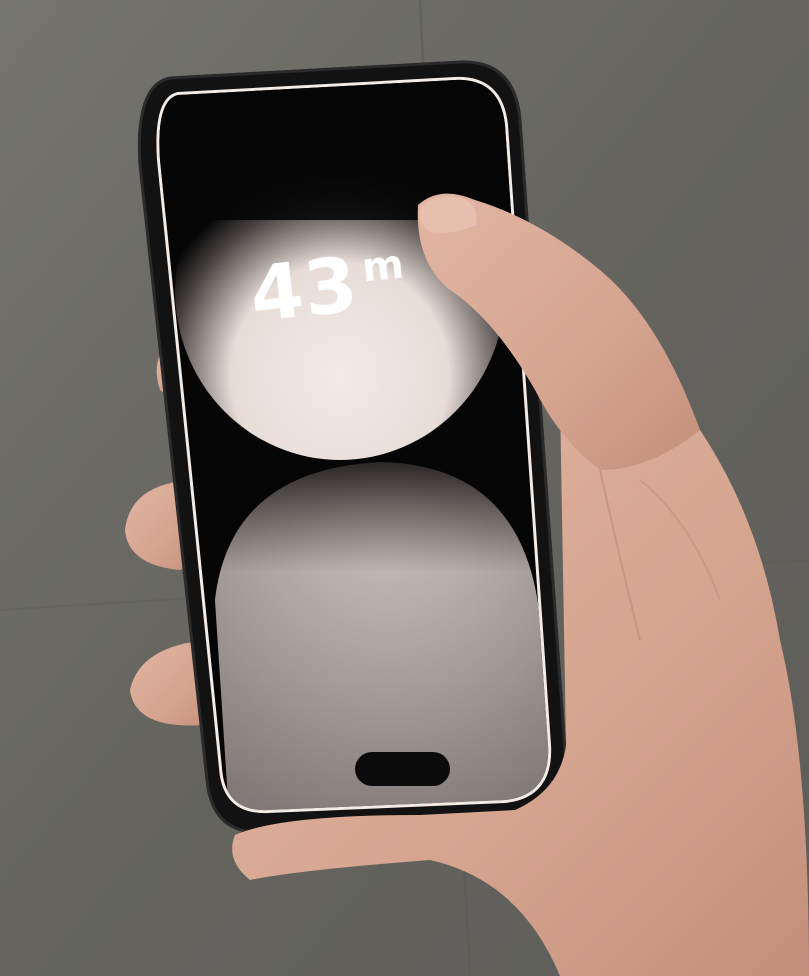 The width and height of the screenshot is (809, 976). Describe the element at coordinates (448, 214) in the screenshot. I see `thumbnail` at that location.